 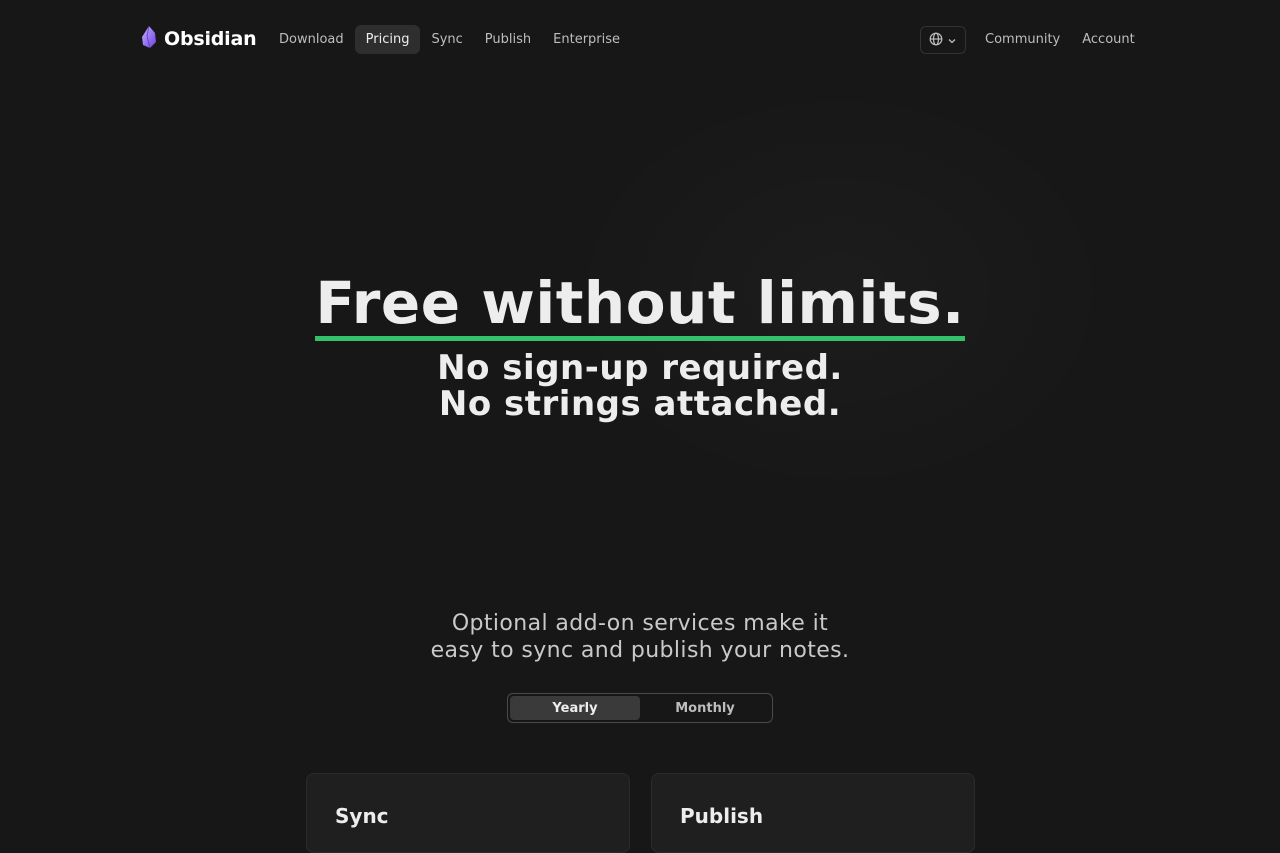 I want to click on addons-tagline-line1: Optional add-on services make it, so click(x=640, y=623).